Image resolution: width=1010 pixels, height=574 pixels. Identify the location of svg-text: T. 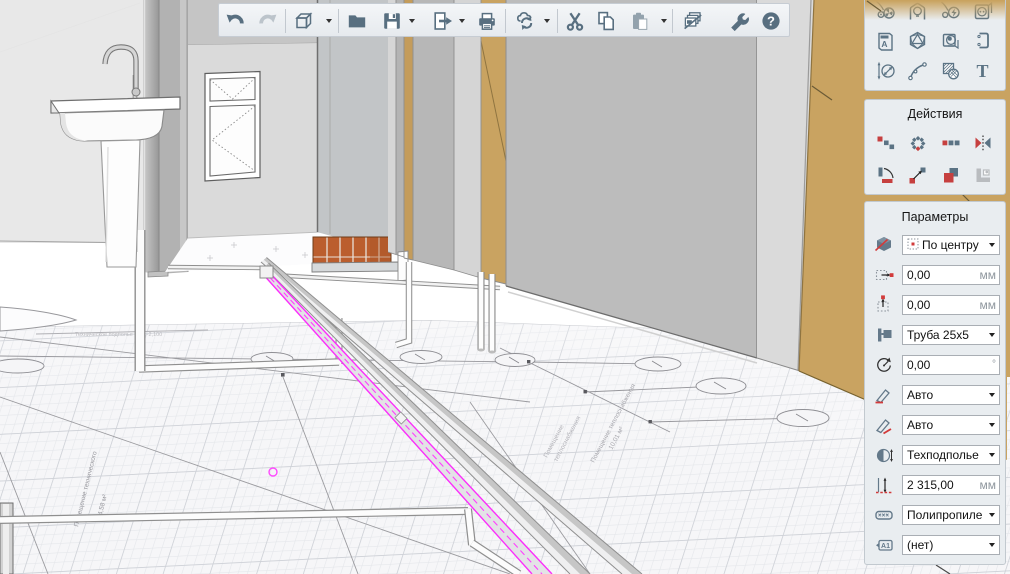
(982, 71).